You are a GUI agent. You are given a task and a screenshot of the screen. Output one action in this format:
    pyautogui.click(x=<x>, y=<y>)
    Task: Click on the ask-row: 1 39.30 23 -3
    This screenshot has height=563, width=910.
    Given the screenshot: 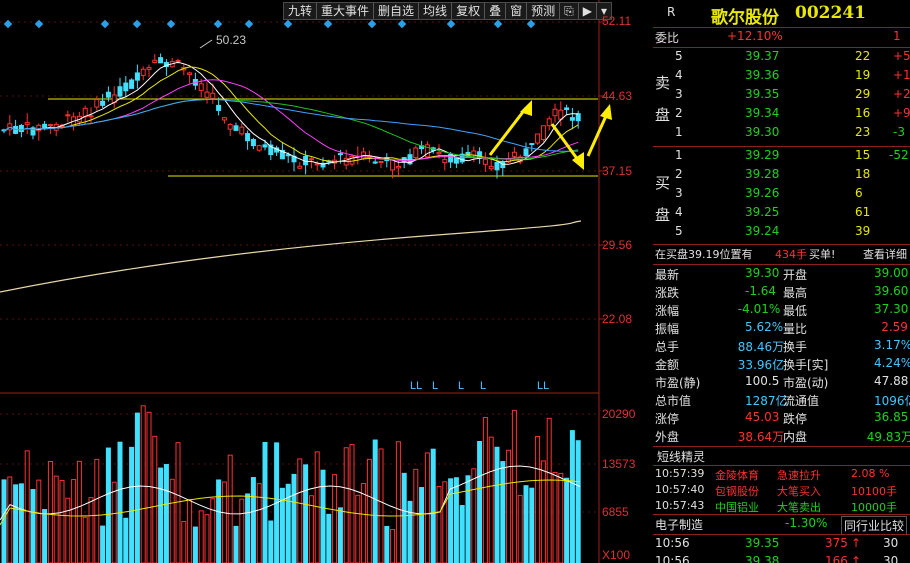 What is the action you would take?
    pyautogui.click(x=781, y=134)
    